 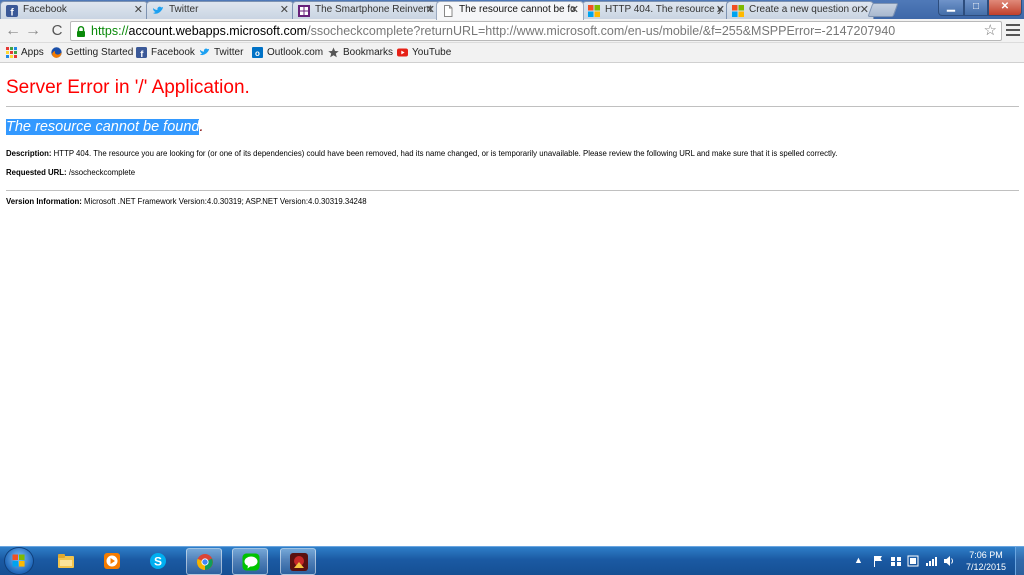 I want to click on taskbar-chrome, so click(x=204, y=561).